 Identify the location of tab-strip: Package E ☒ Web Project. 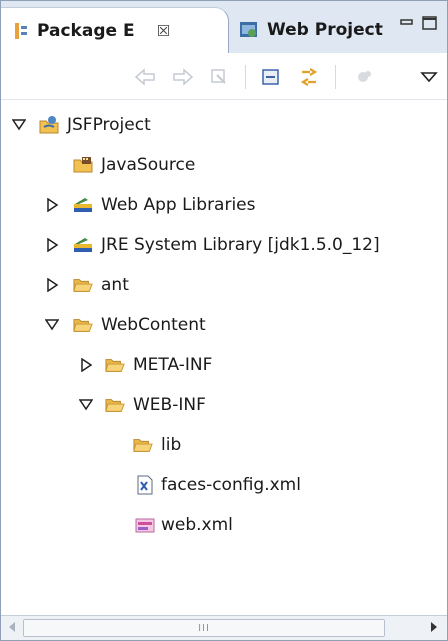
(224, 27).